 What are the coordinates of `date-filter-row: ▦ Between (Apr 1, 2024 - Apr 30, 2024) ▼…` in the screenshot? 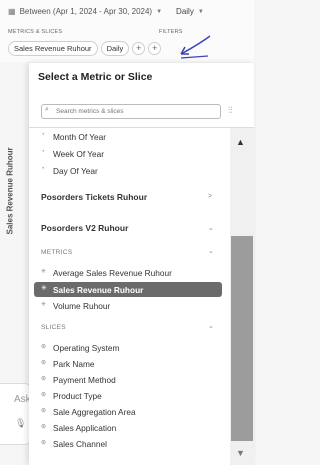 It's located at (106, 11).